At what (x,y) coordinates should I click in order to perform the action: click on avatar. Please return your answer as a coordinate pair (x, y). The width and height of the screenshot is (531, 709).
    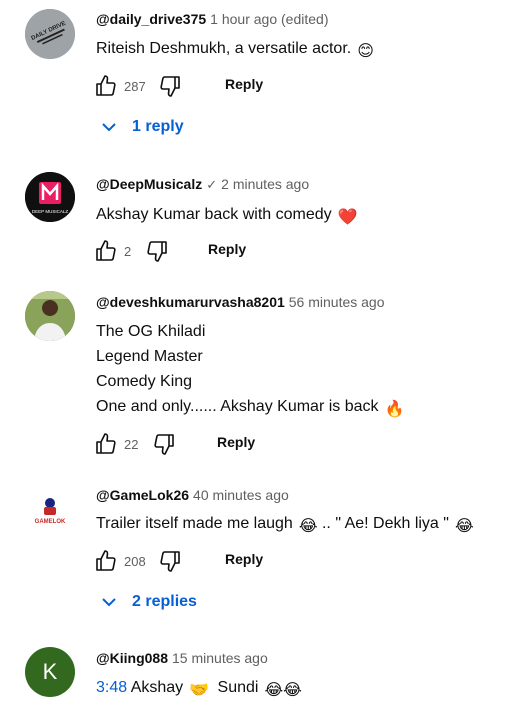
    Looking at the image, I should click on (50, 316).